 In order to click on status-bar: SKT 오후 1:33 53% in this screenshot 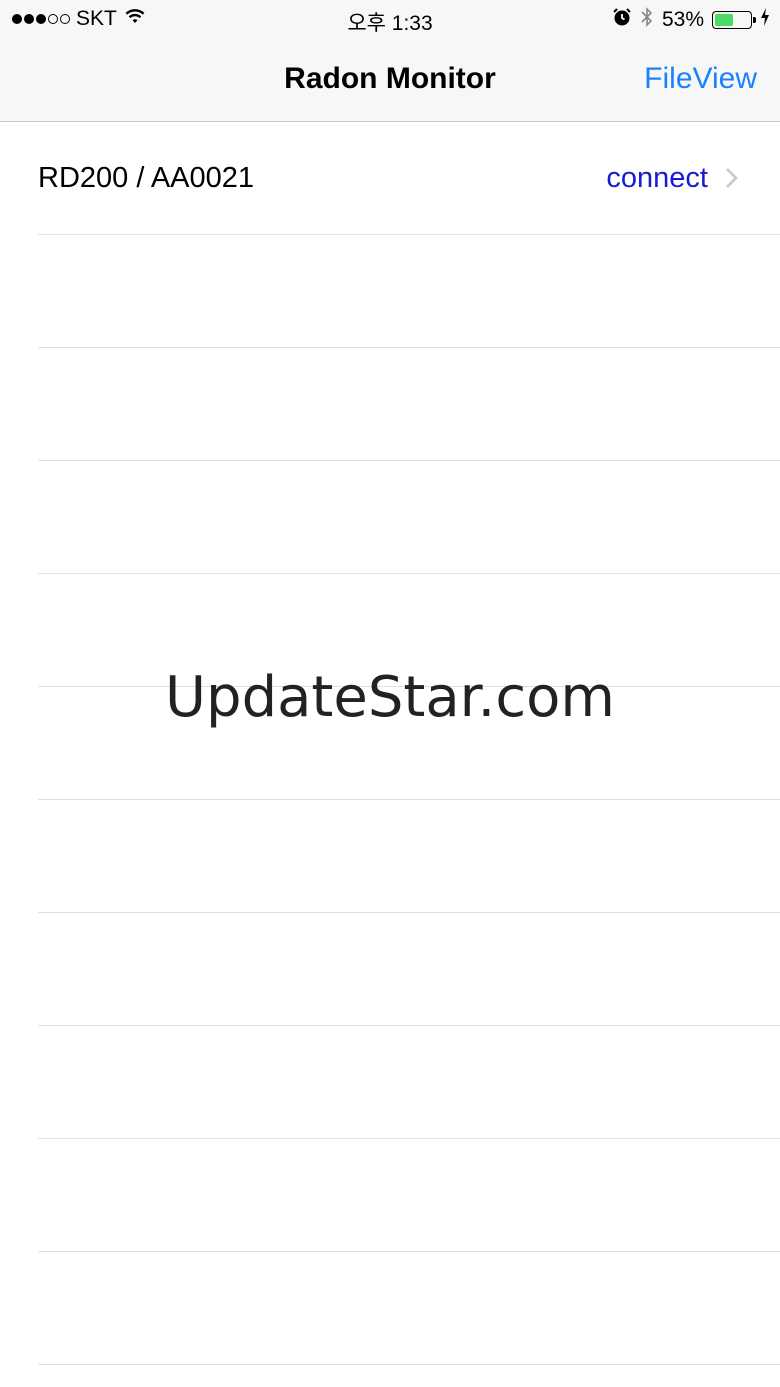, I will do `click(390, 20)`.